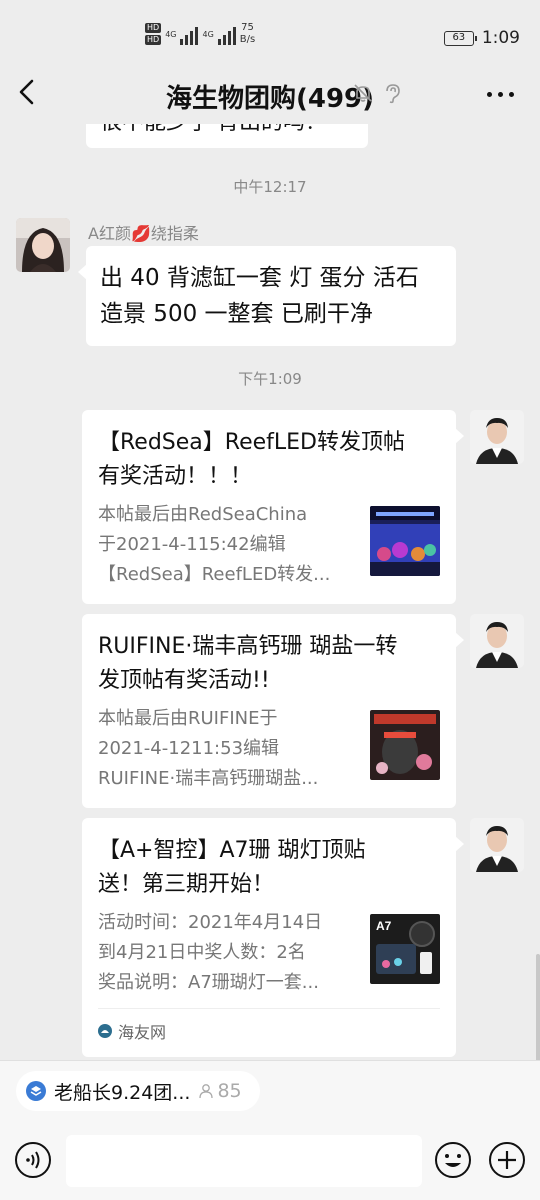  What do you see at coordinates (153, 28) in the screenshot?
I see `hd-indicator-1: HD` at bounding box center [153, 28].